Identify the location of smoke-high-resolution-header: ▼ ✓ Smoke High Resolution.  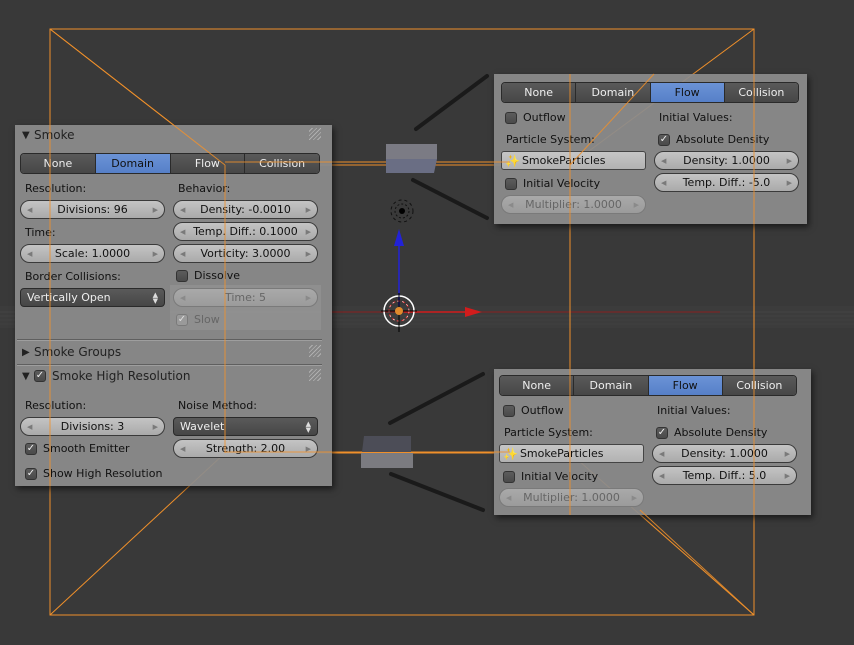
(106, 376).